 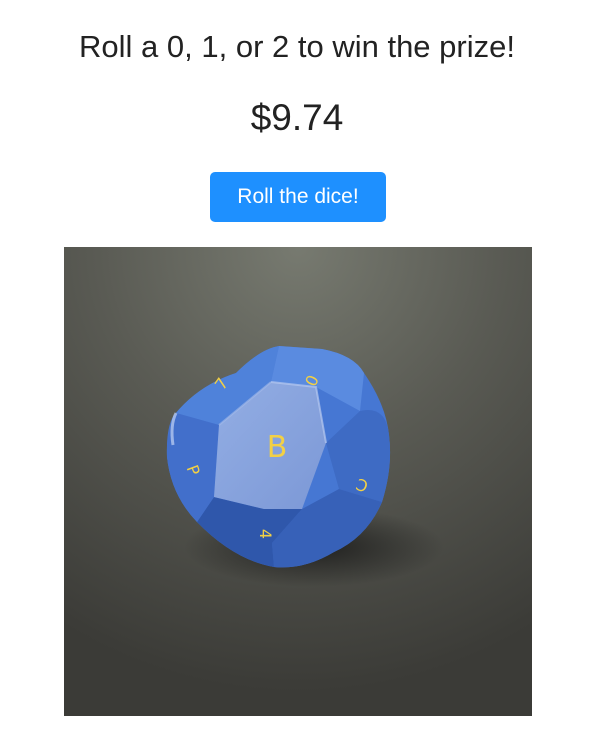 What do you see at coordinates (277, 447) in the screenshot?
I see `die-top-glyph: B` at bounding box center [277, 447].